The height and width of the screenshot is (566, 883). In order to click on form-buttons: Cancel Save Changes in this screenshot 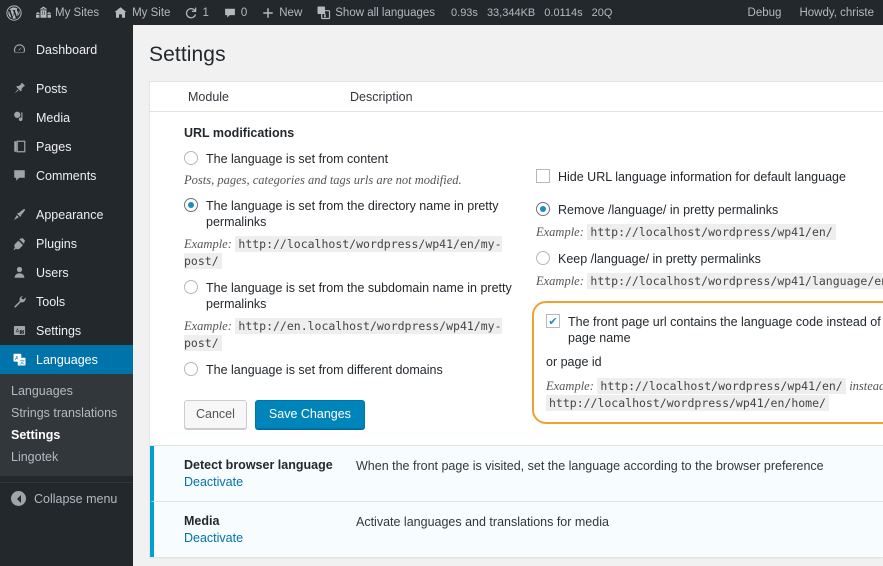, I will do `click(354, 414)`.